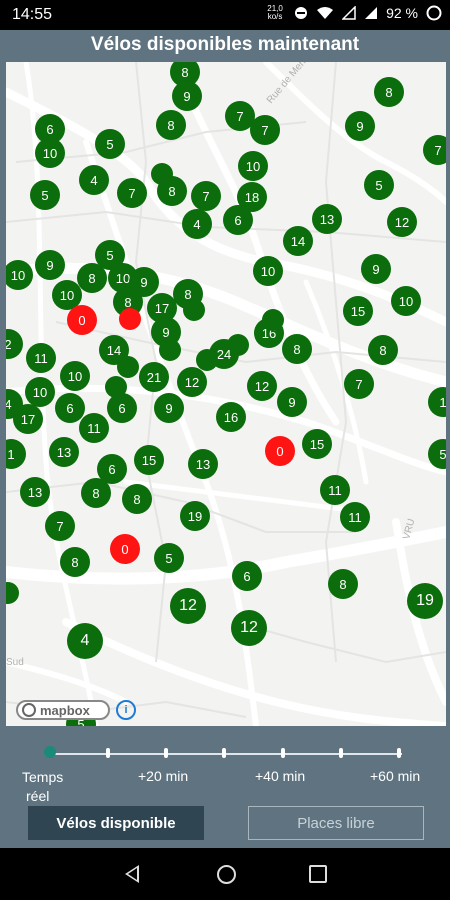  I want to click on home-icon, so click(226, 874).